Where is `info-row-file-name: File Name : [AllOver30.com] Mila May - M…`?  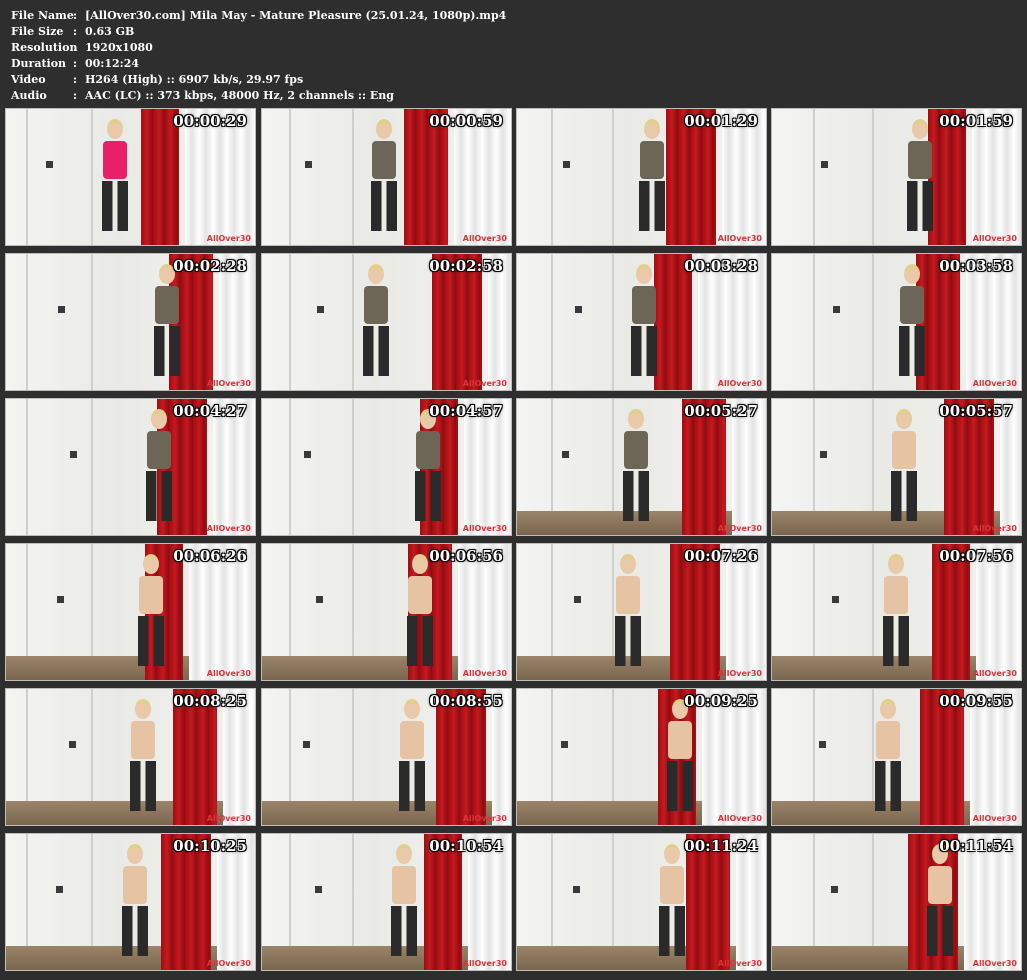
info-row-file-name: File Name : [AllOver30.com] Mila May - M… is located at coordinates (258, 16).